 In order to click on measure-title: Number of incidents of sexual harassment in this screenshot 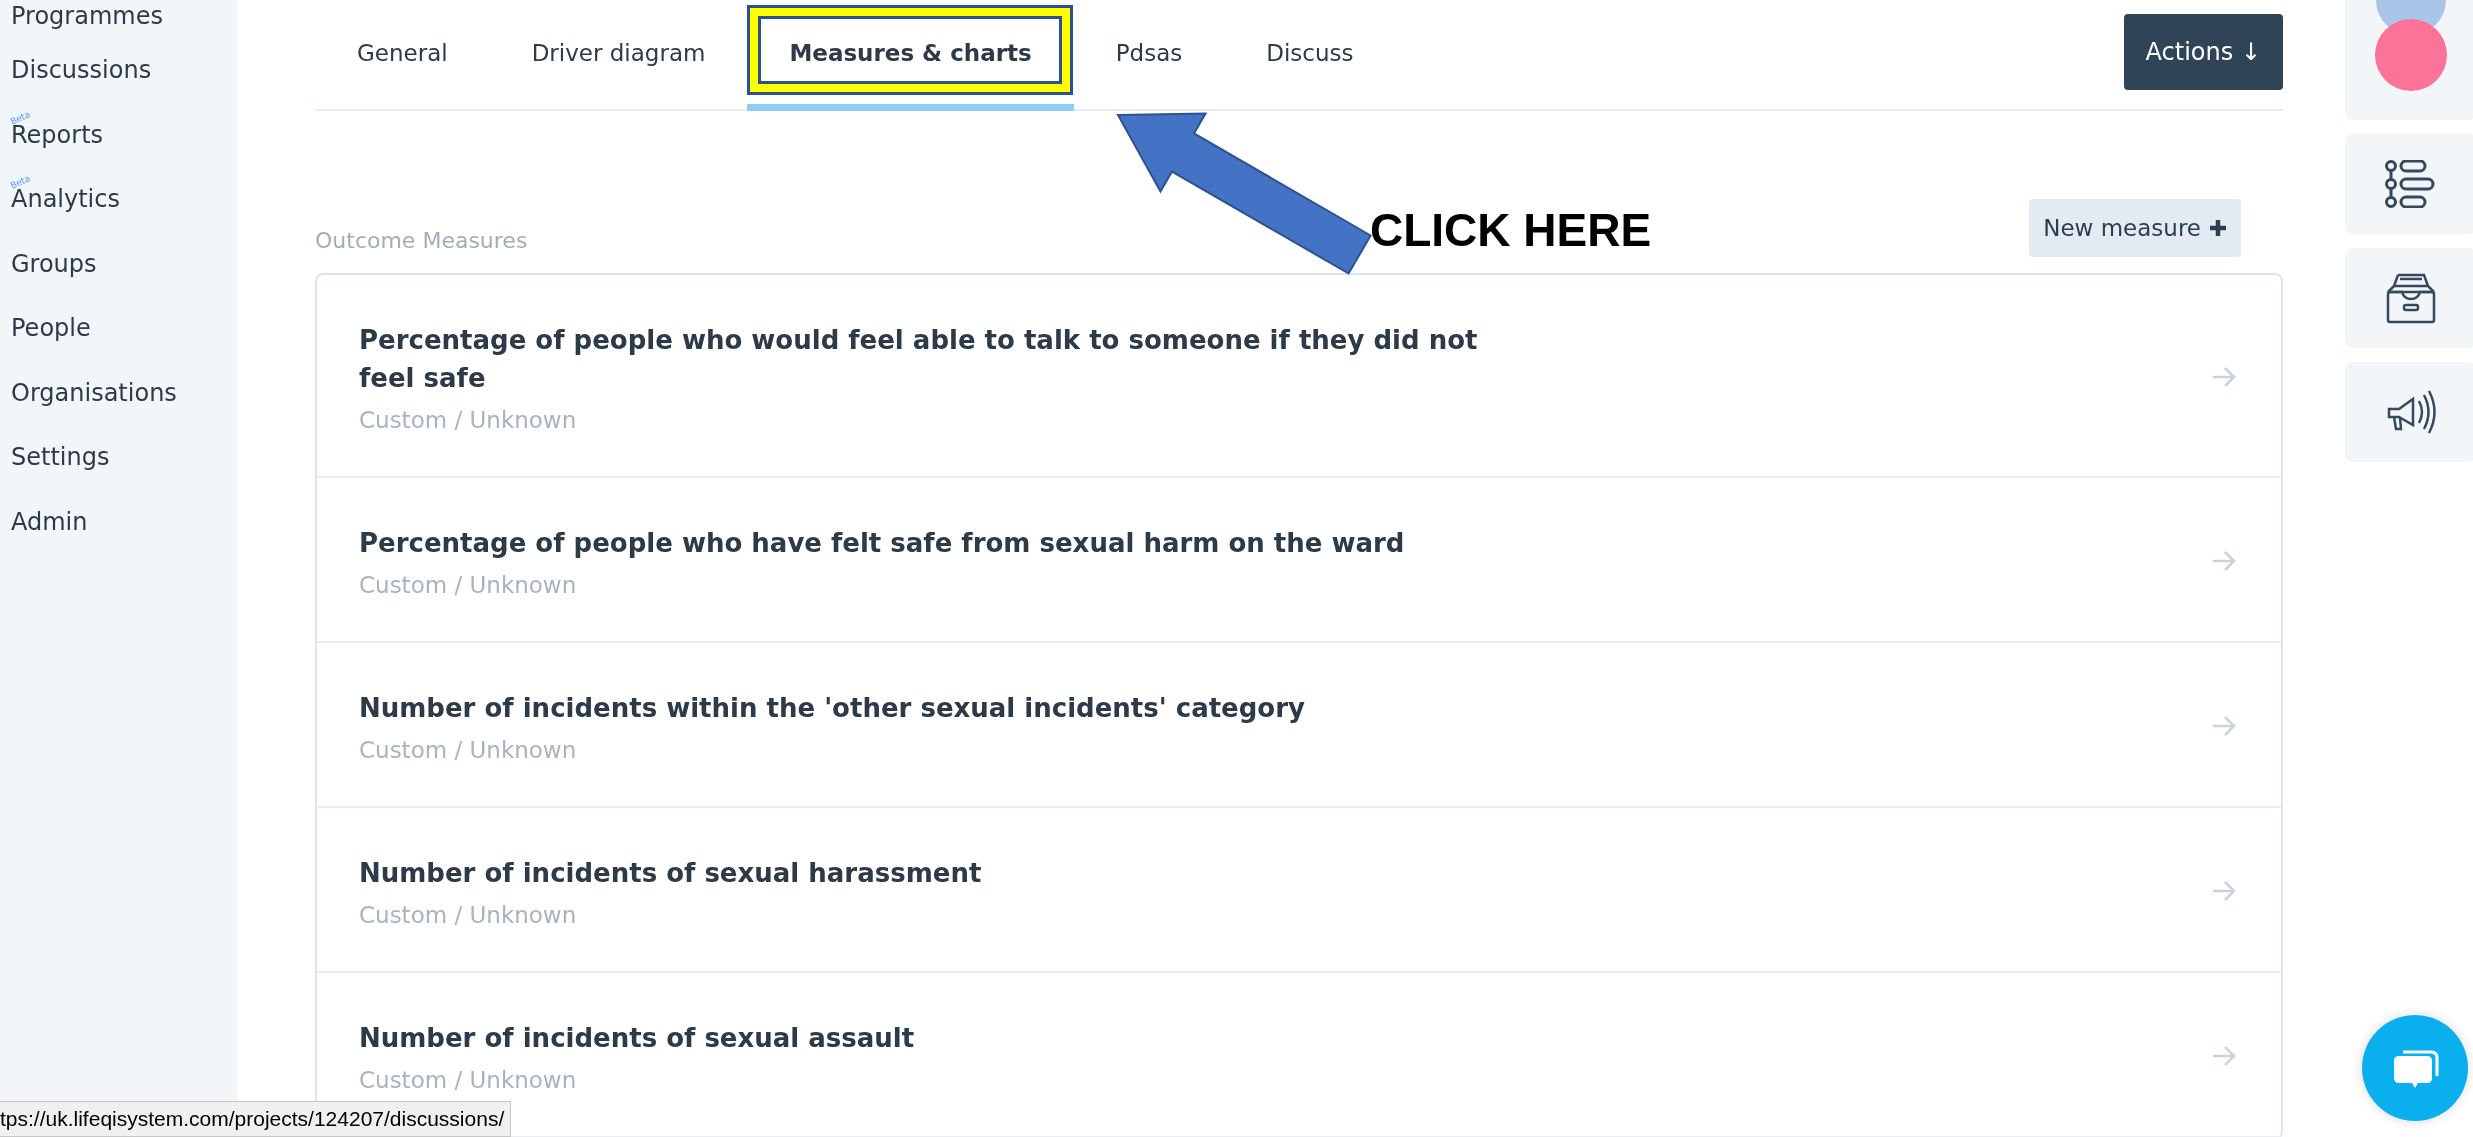, I will do `click(670, 873)`.